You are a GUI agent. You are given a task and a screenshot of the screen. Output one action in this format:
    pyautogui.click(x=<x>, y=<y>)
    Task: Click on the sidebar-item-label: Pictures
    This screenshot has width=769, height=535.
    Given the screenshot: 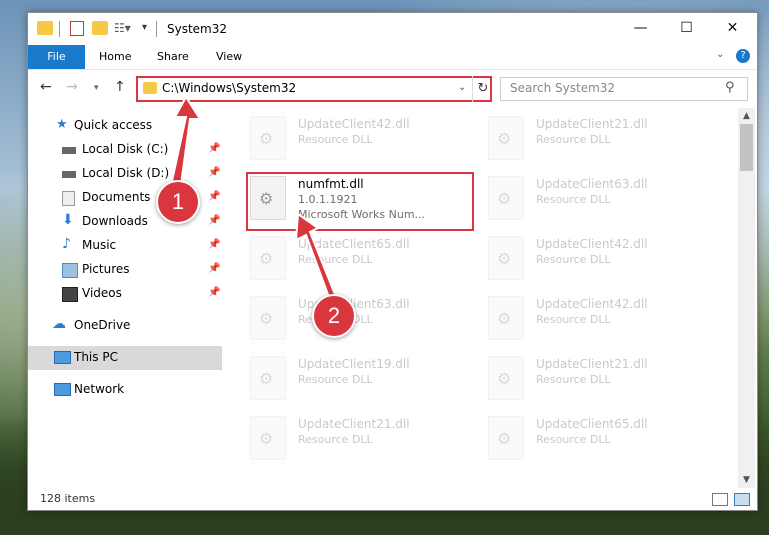 What is the action you would take?
    pyautogui.click(x=106, y=269)
    